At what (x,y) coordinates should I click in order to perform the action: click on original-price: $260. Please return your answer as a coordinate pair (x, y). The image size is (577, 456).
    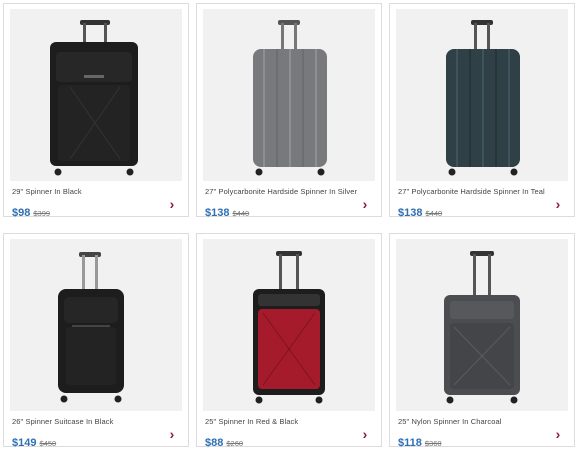
    Looking at the image, I should click on (235, 443).